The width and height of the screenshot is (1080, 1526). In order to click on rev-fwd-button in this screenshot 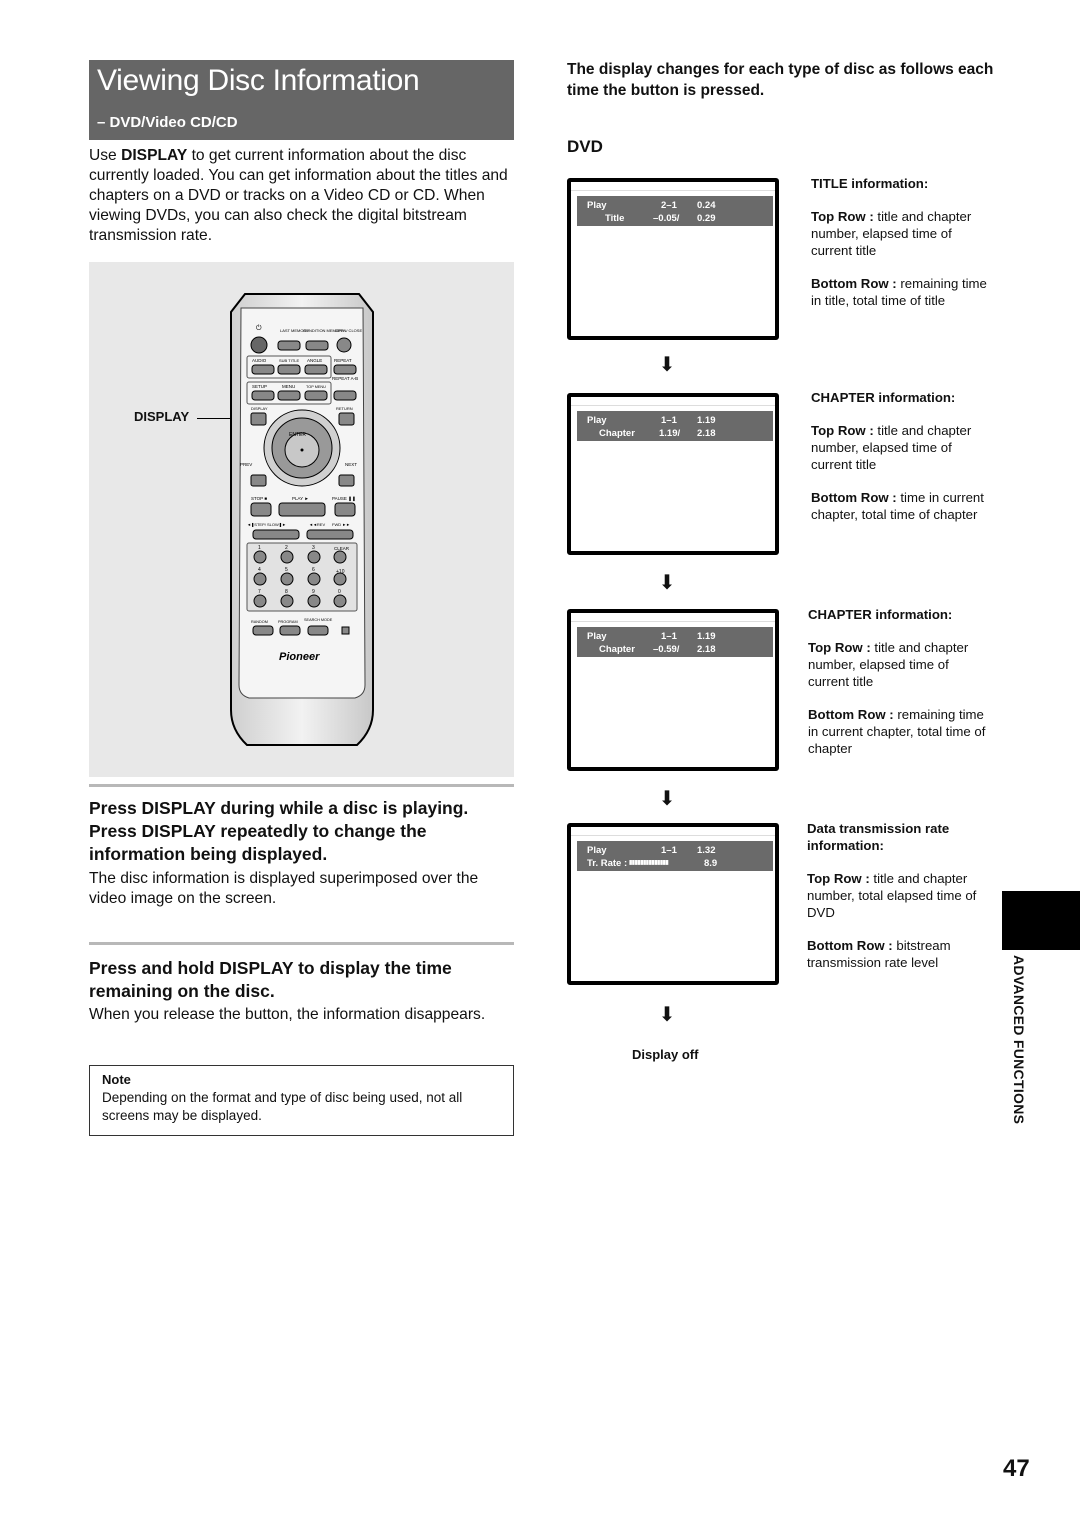, I will do `click(330, 534)`.